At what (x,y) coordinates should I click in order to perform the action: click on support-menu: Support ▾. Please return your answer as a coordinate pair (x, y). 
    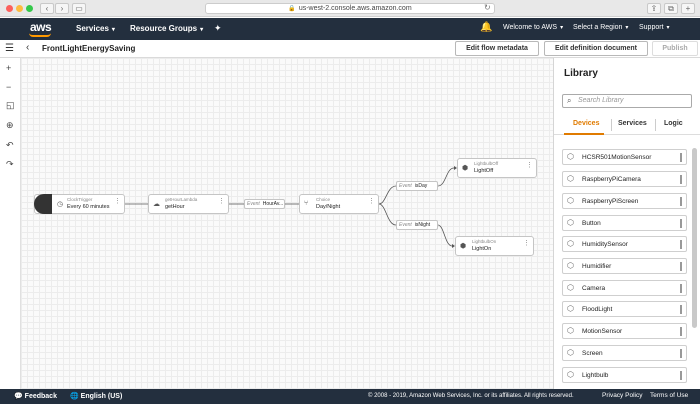
    Looking at the image, I should click on (654, 27).